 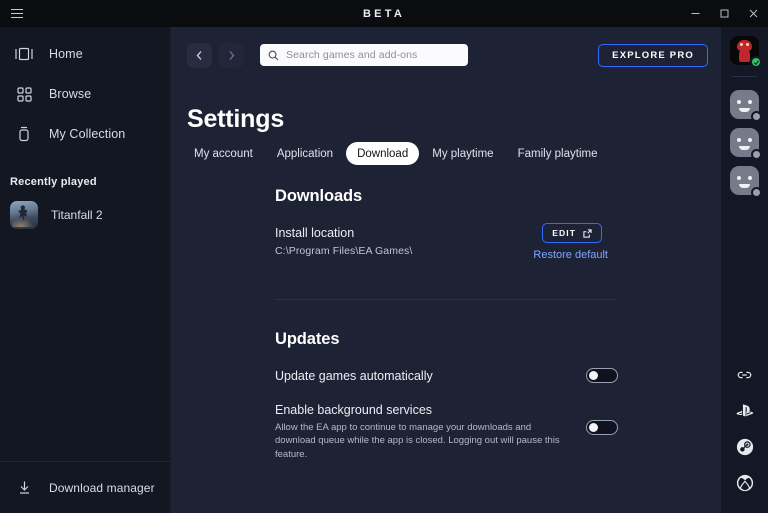 I want to click on maximize-icon, so click(x=724, y=13).